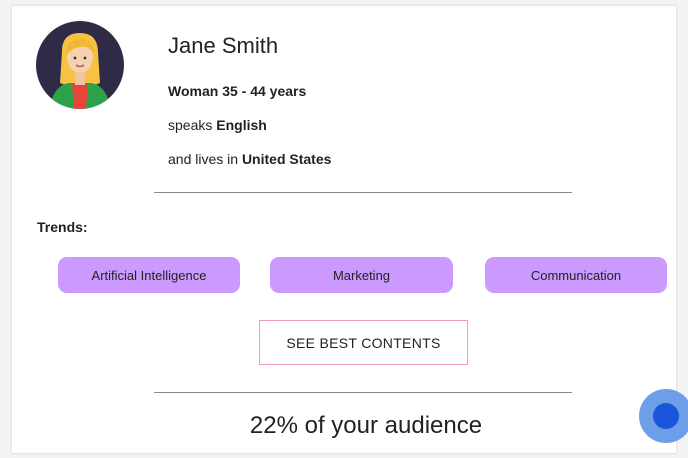 This screenshot has height=458, width=688. I want to click on trend-chip-artificial-intelligence: Artificial Intelligence, so click(149, 275).